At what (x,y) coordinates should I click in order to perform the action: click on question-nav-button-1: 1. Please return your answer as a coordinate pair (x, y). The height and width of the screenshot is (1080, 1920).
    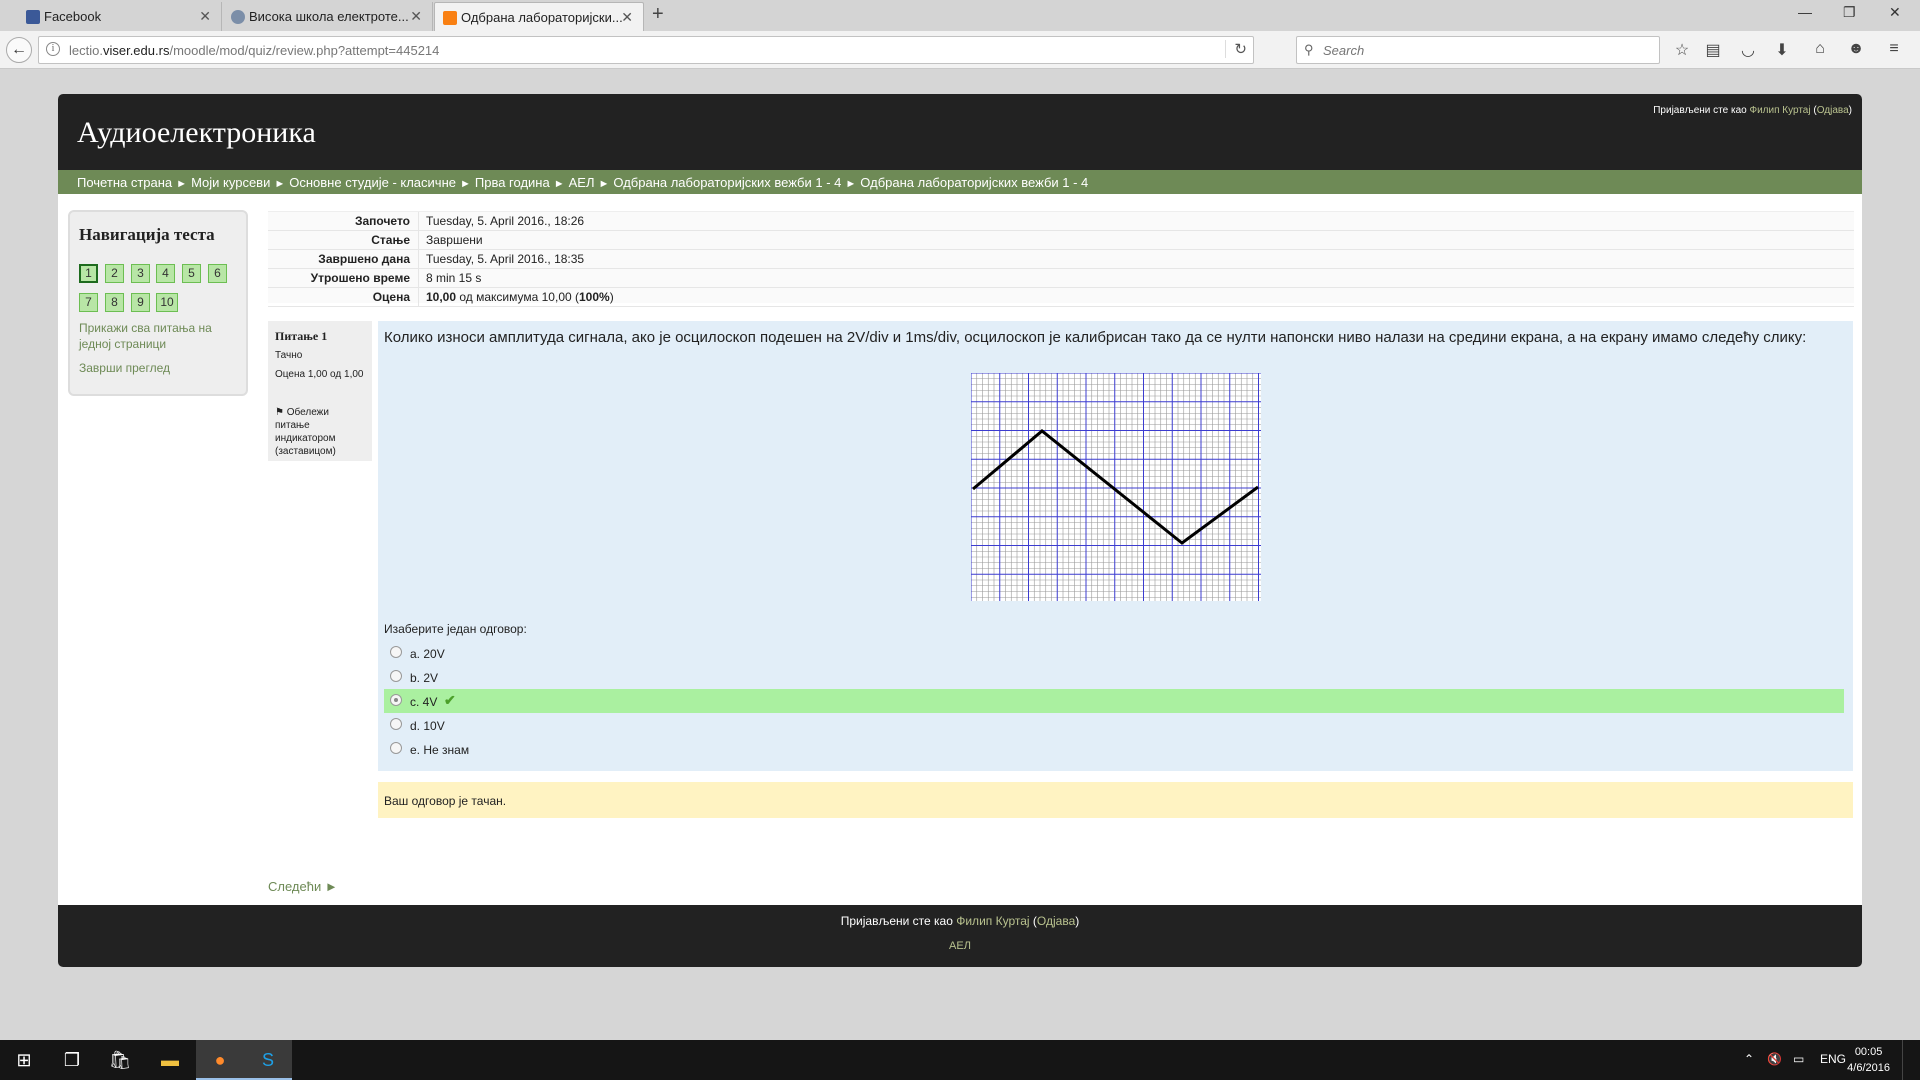
    Looking at the image, I should click on (88, 273).